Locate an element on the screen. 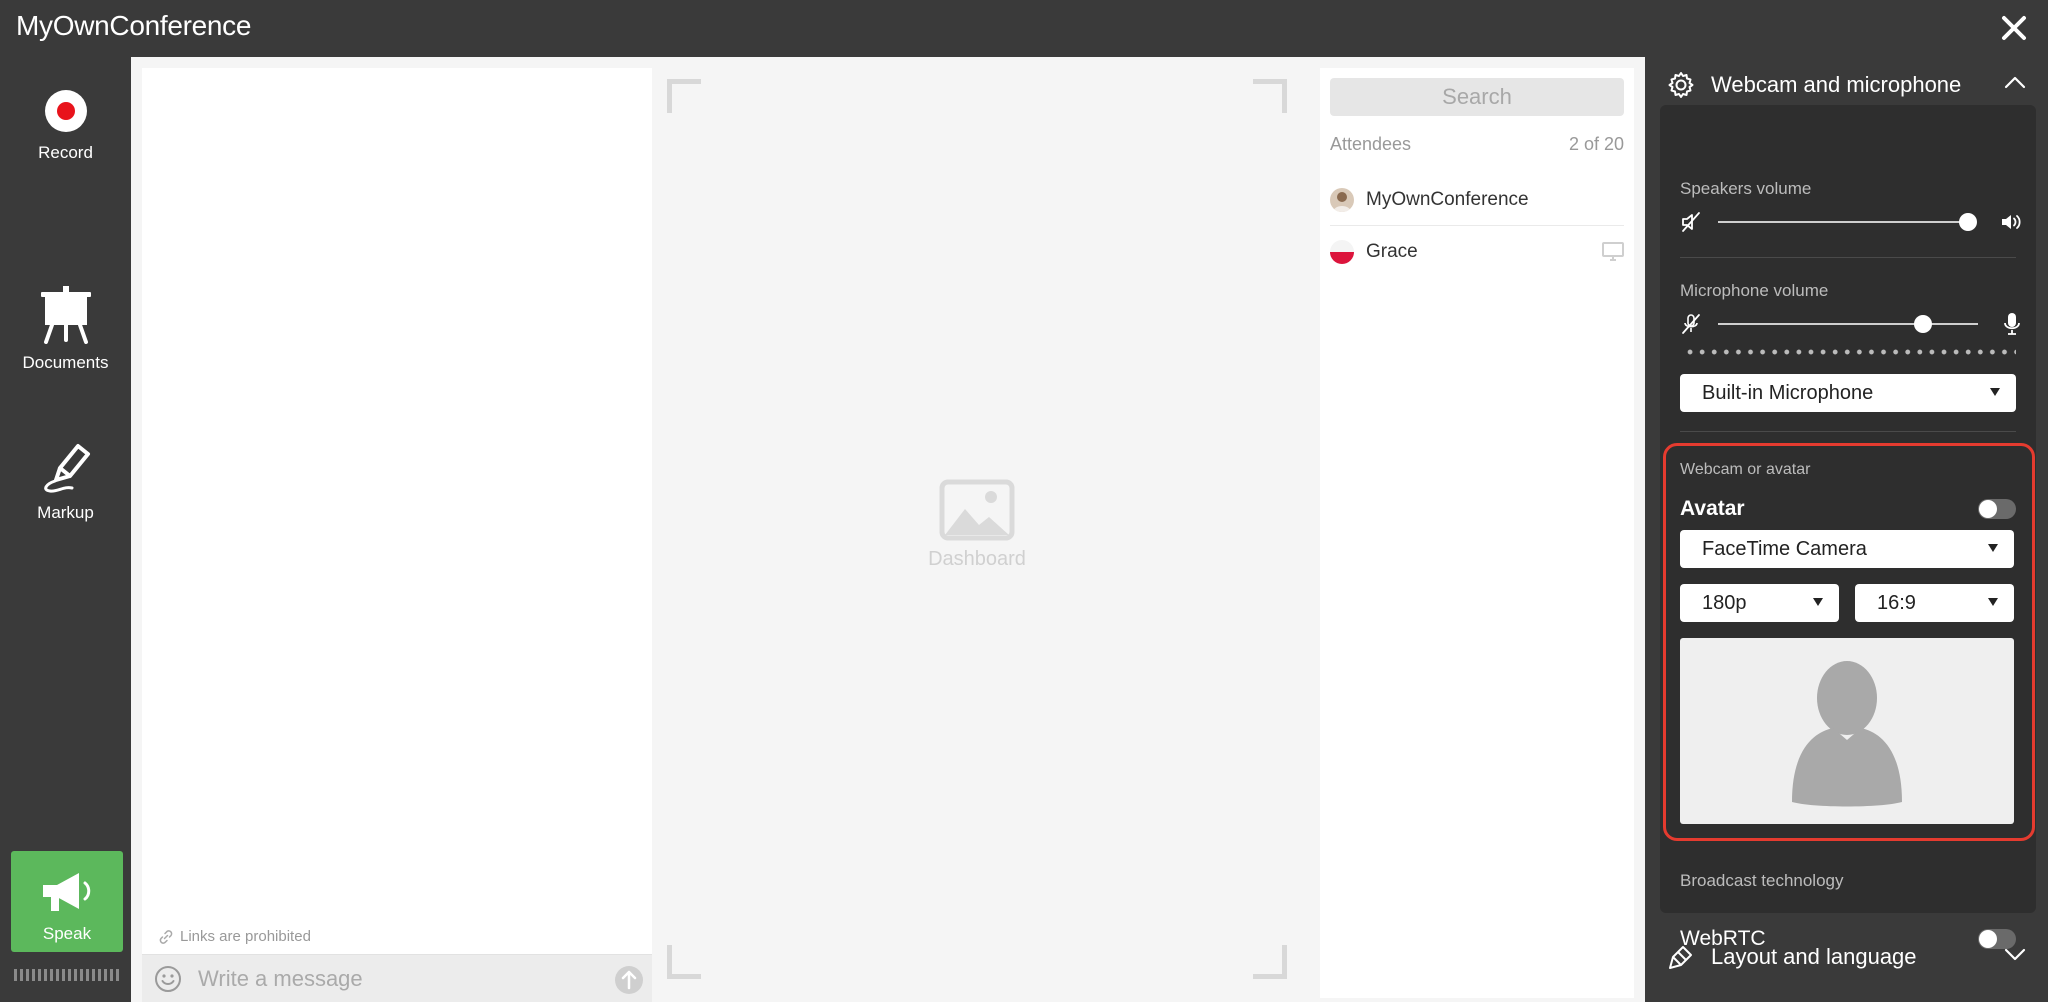 Image resolution: width=2048 pixels, height=1002 pixels. aspect-ratio-select: 16:9 is located at coordinates (1934, 603).